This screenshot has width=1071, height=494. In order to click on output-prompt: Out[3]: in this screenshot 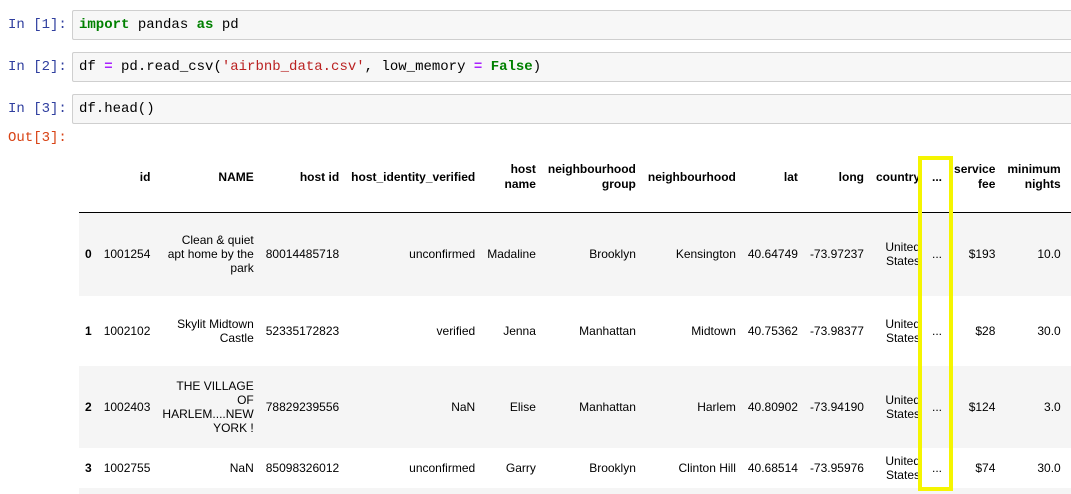, I will do `click(37, 138)`.